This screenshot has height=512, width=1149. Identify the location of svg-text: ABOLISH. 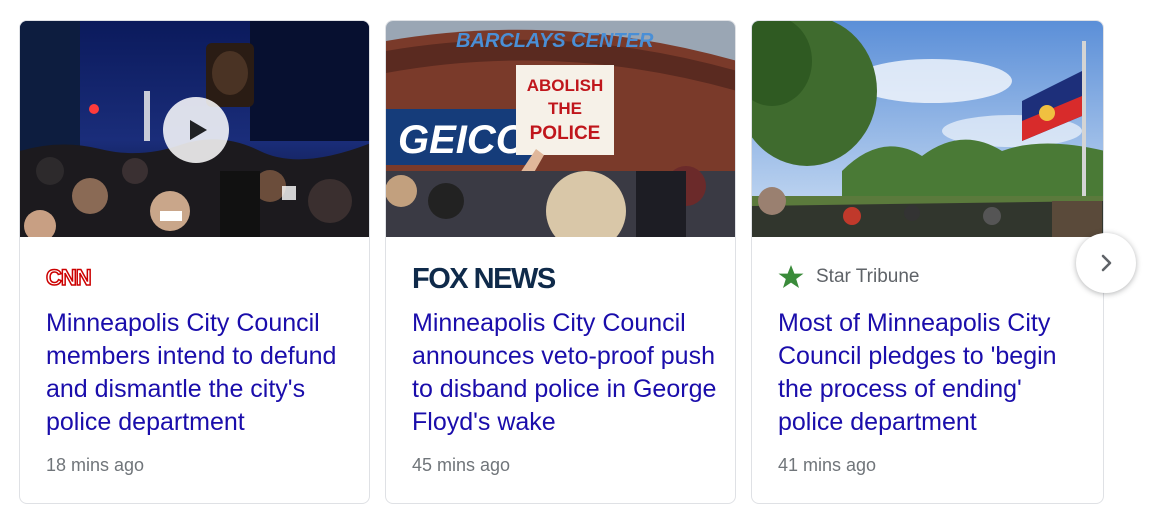
(565, 85).